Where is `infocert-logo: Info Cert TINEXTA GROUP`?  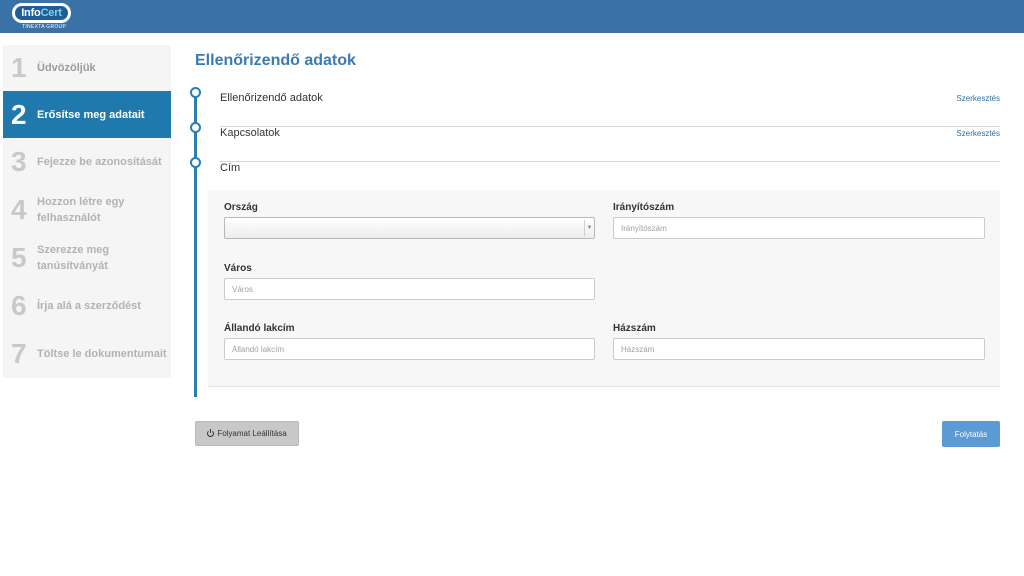
infocert-logo: Info Cert TINEXTA GROUP is located at coordinates (42, 17).